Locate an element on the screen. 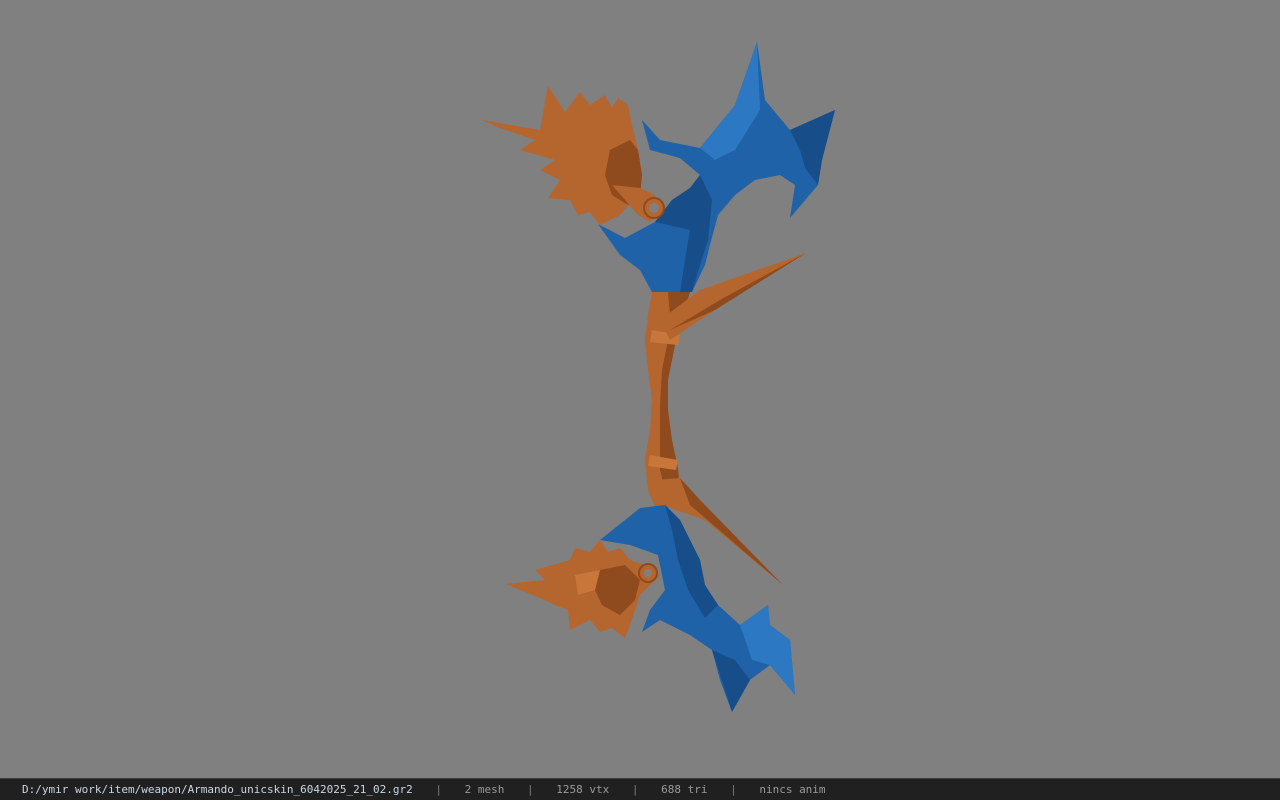  mesh-count-label: 2 mesh is located at coordinates (484, 789).